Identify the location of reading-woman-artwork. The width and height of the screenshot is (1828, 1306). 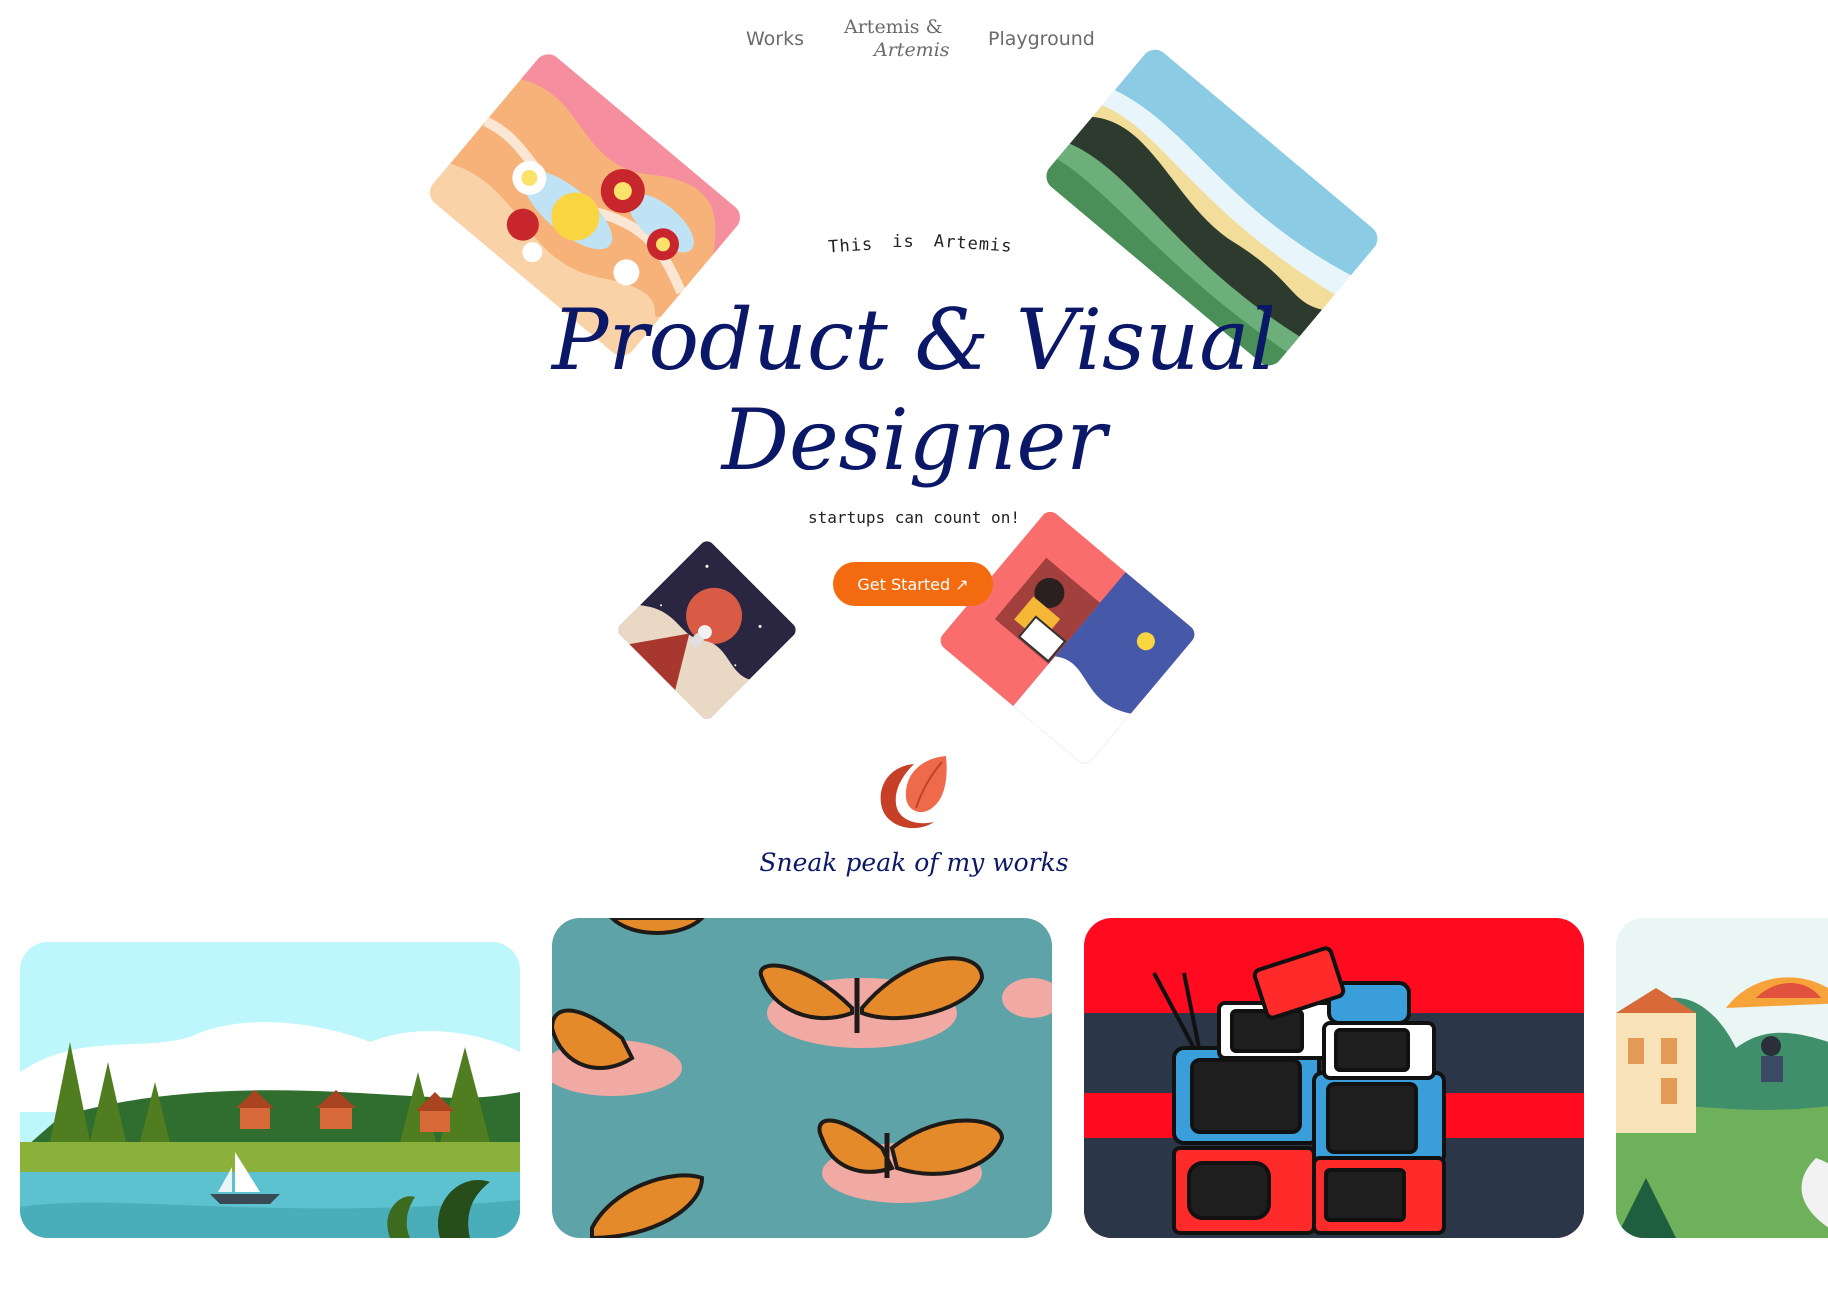
(1067, 637).